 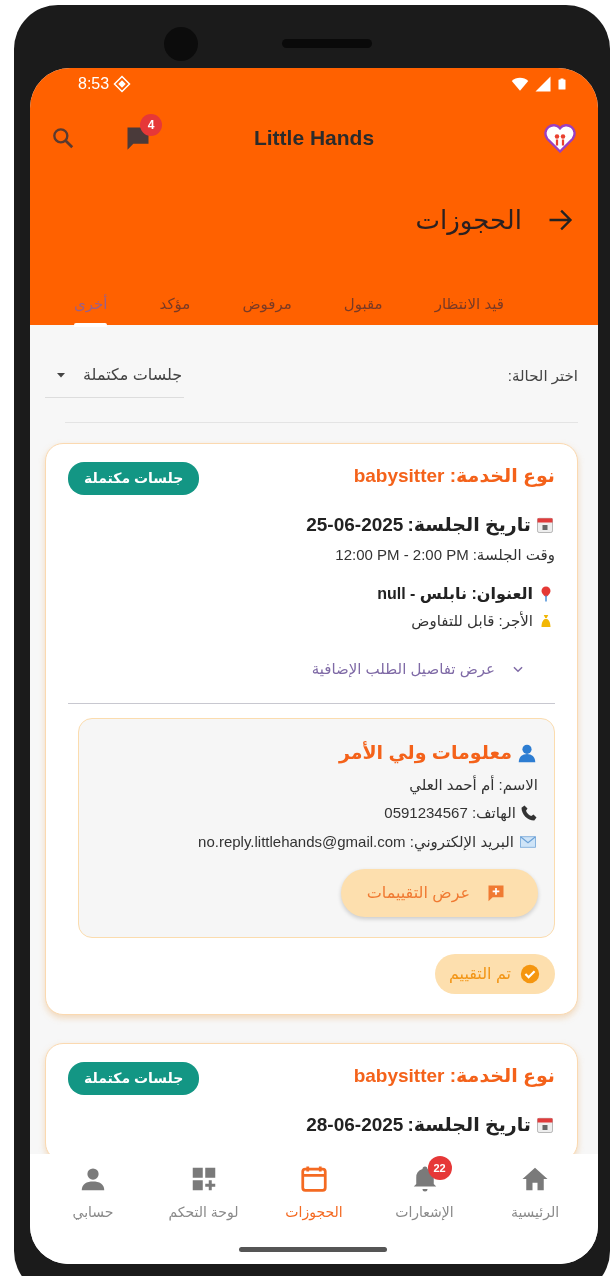 I want to click on tab: أخرى, so click(x=91, y=302).